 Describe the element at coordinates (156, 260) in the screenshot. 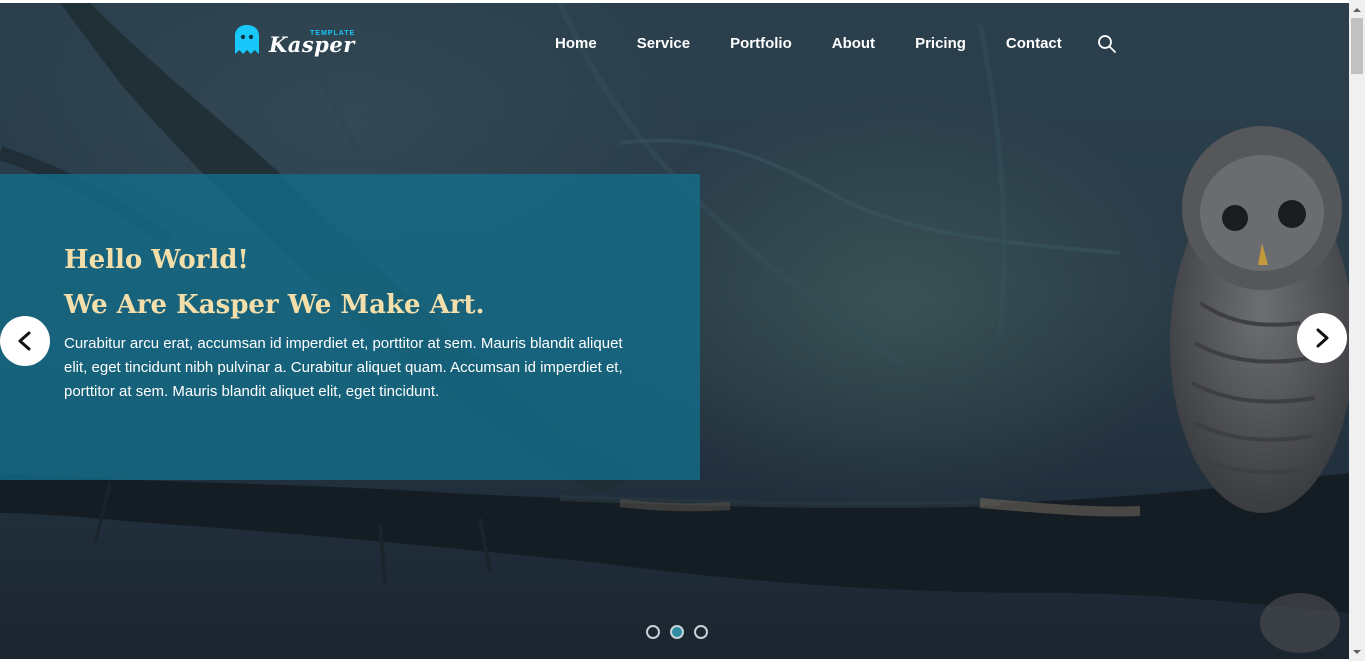

I see `slide-title: Hello World!` at that location.